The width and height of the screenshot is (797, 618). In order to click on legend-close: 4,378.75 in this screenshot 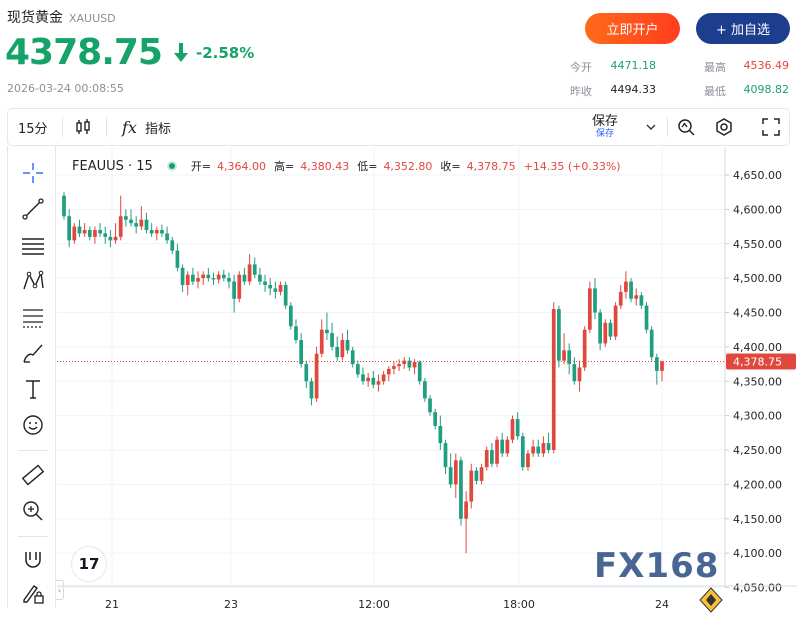, I will do `click(491, 166)`.